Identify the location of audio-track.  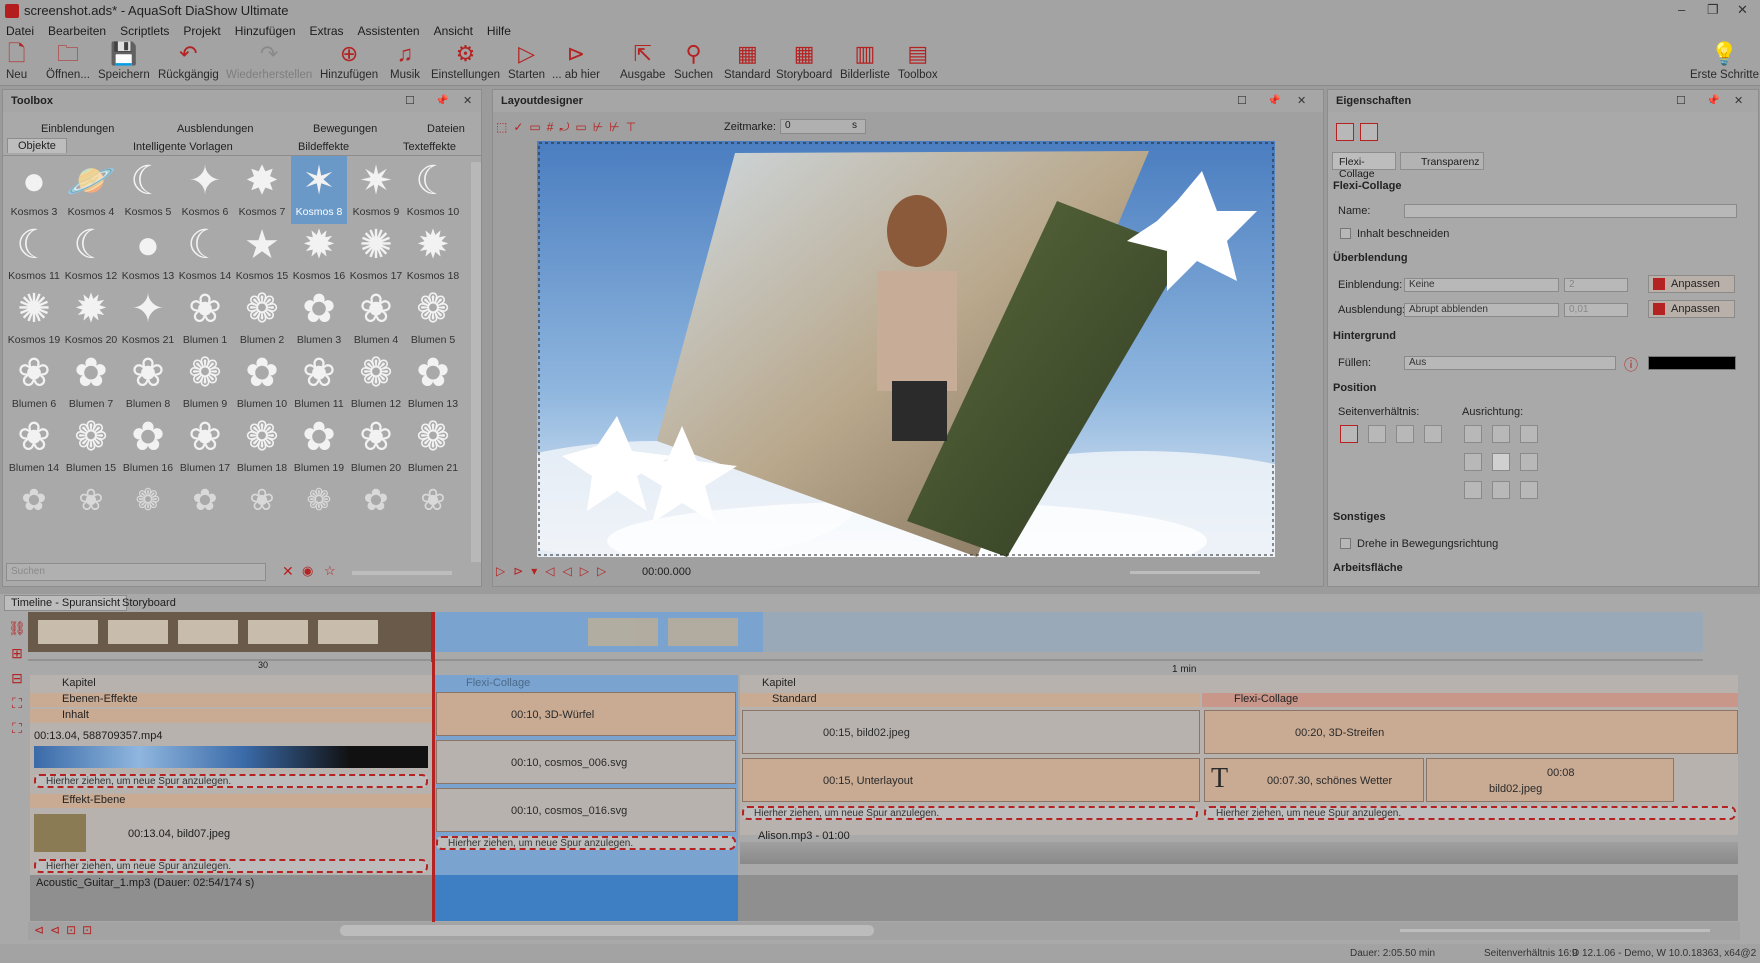
(884, 898).